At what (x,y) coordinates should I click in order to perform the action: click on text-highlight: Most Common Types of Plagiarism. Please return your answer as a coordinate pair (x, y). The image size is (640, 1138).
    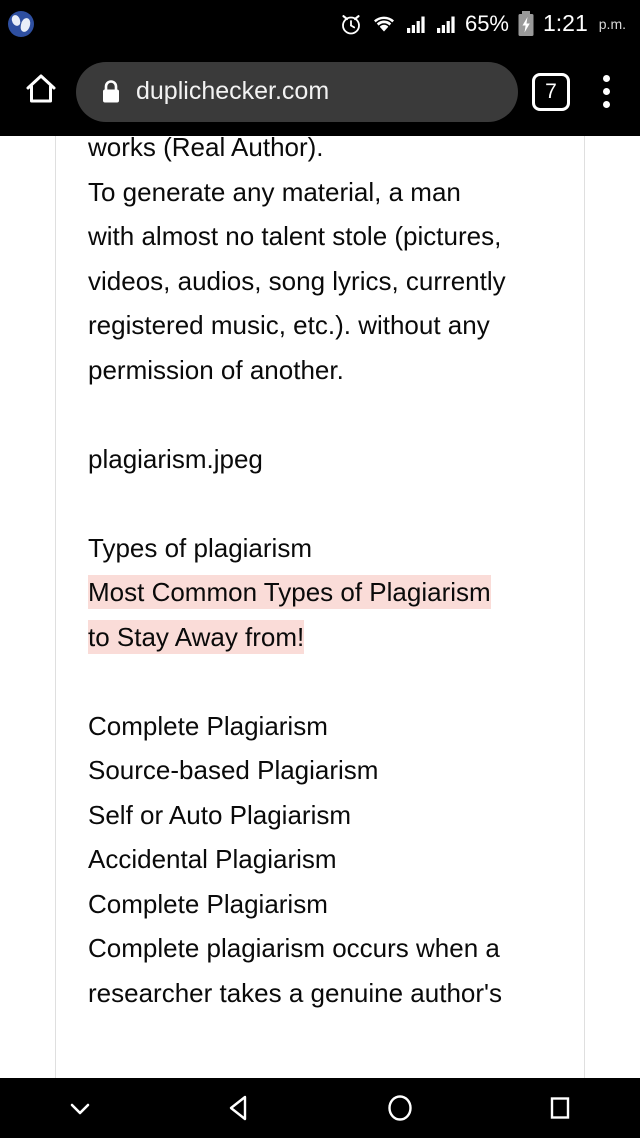
    Looking at the image, I should click on (289, 592).